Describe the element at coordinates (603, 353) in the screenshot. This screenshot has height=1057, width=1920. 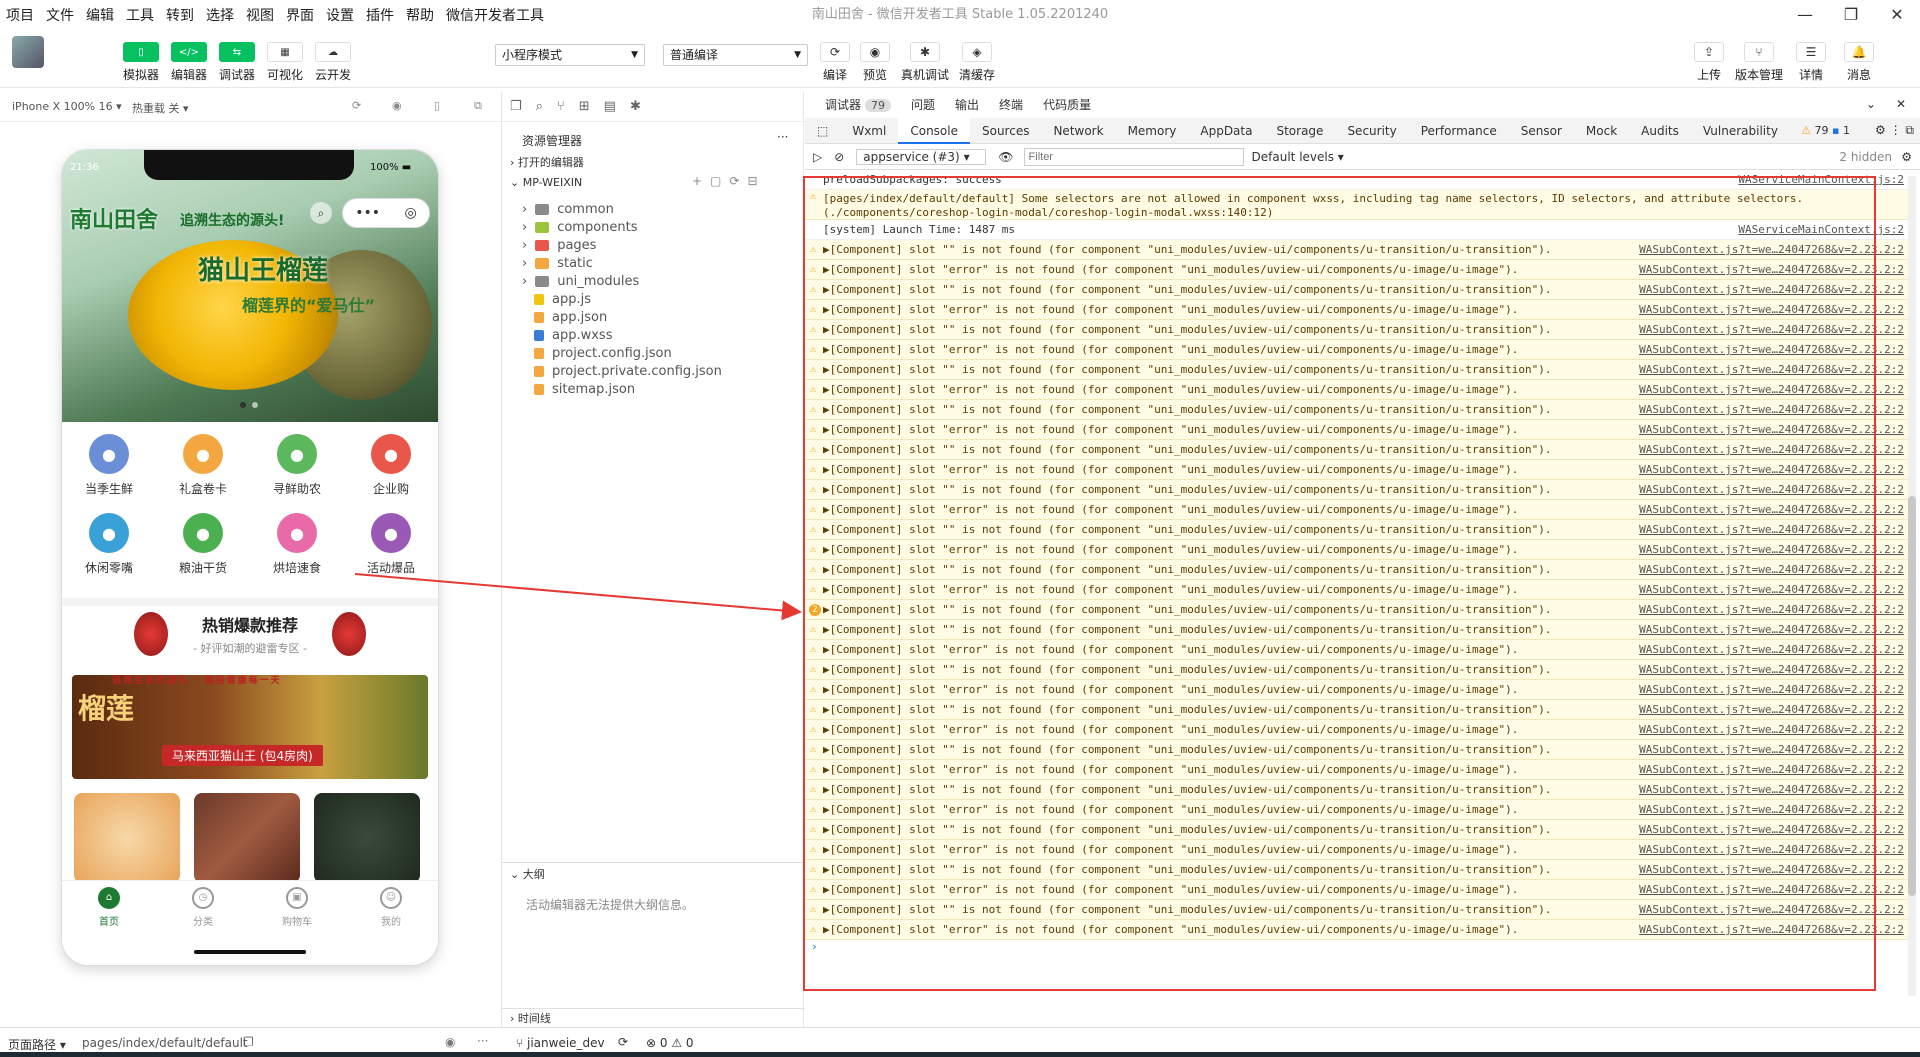
I see `file-tree-item: project.config.json` at that location.